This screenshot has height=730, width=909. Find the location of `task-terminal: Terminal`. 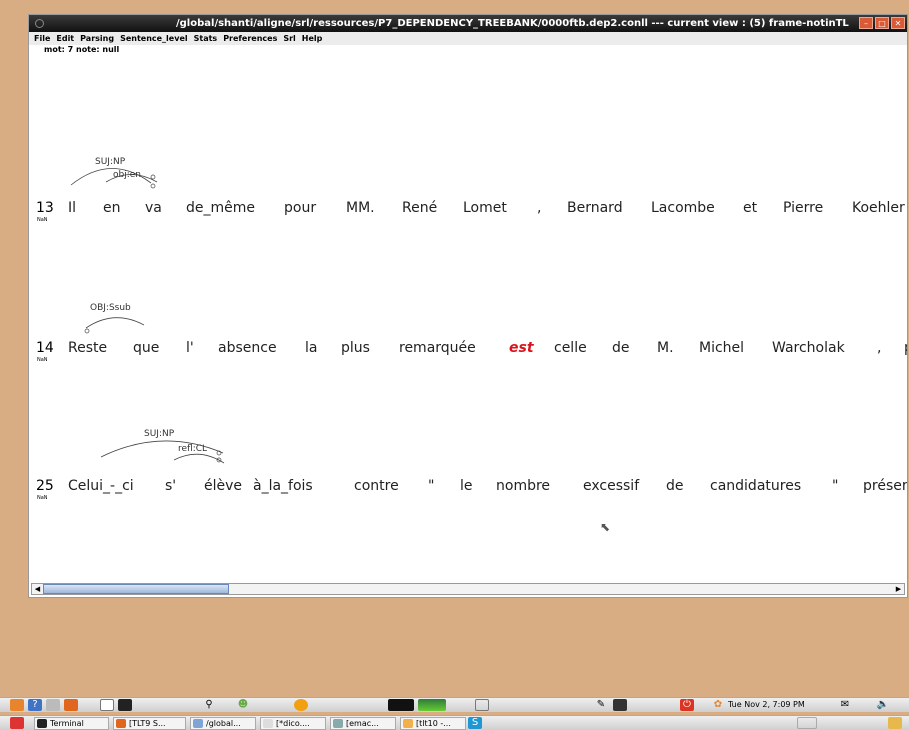

task-terminal: Terminal is located at coordinates (71, 723).